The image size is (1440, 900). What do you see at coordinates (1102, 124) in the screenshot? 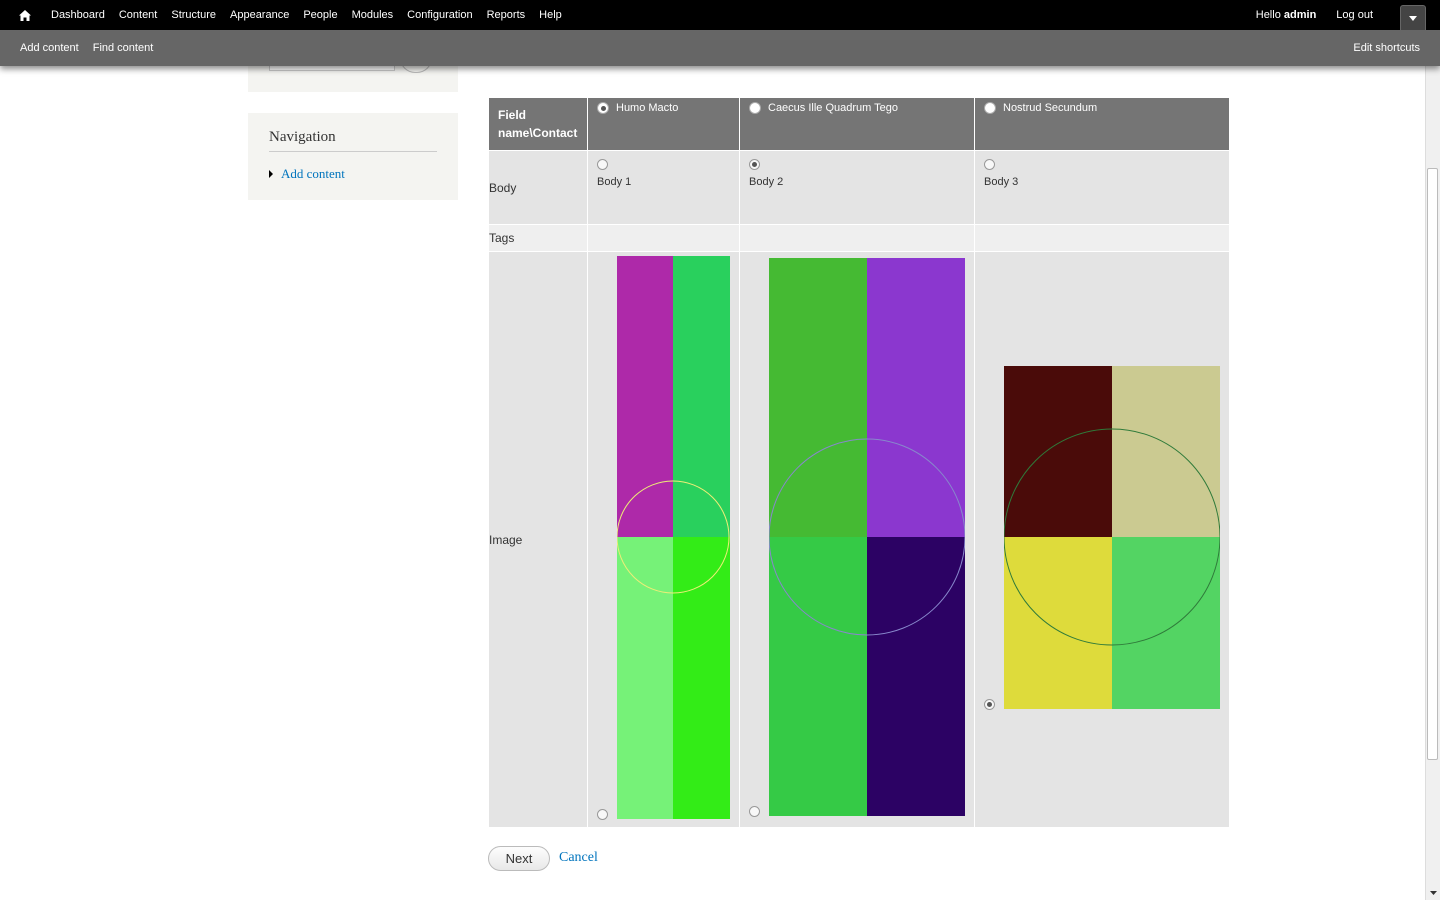
I see `column-header-contact-3: Nostrud Secundum` at bounding box center [1102, 124].